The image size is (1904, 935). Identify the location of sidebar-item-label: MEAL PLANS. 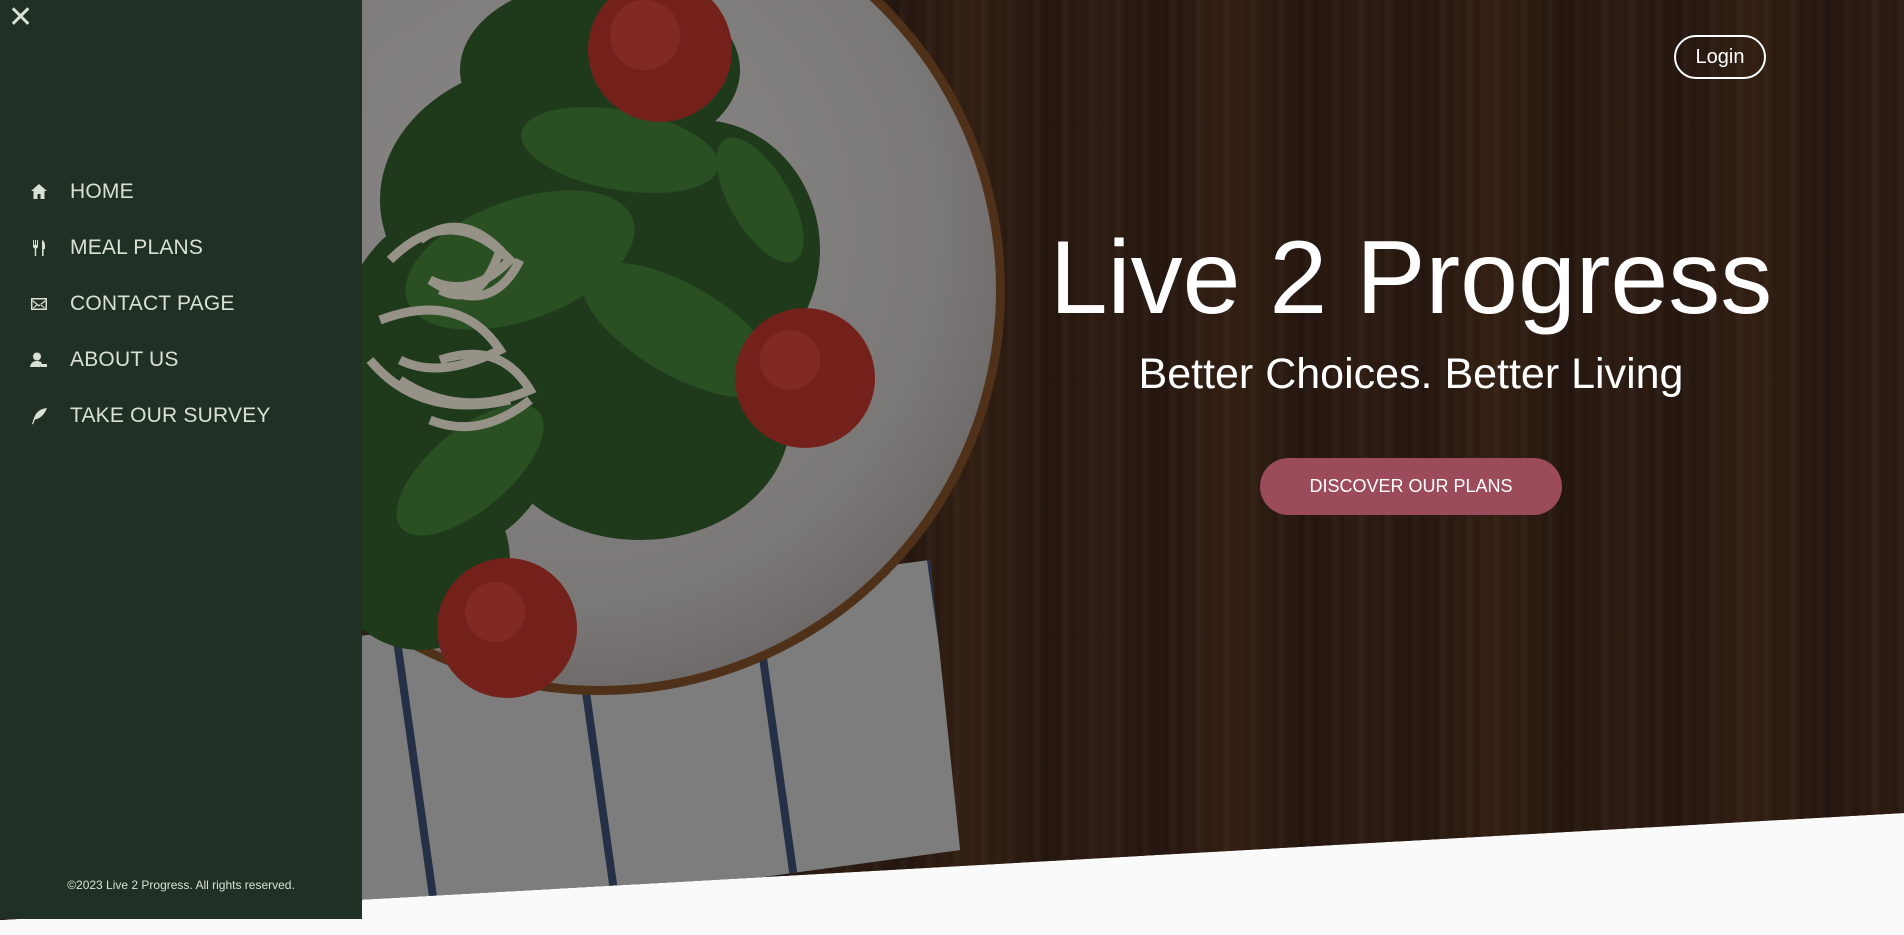
(137, 247).